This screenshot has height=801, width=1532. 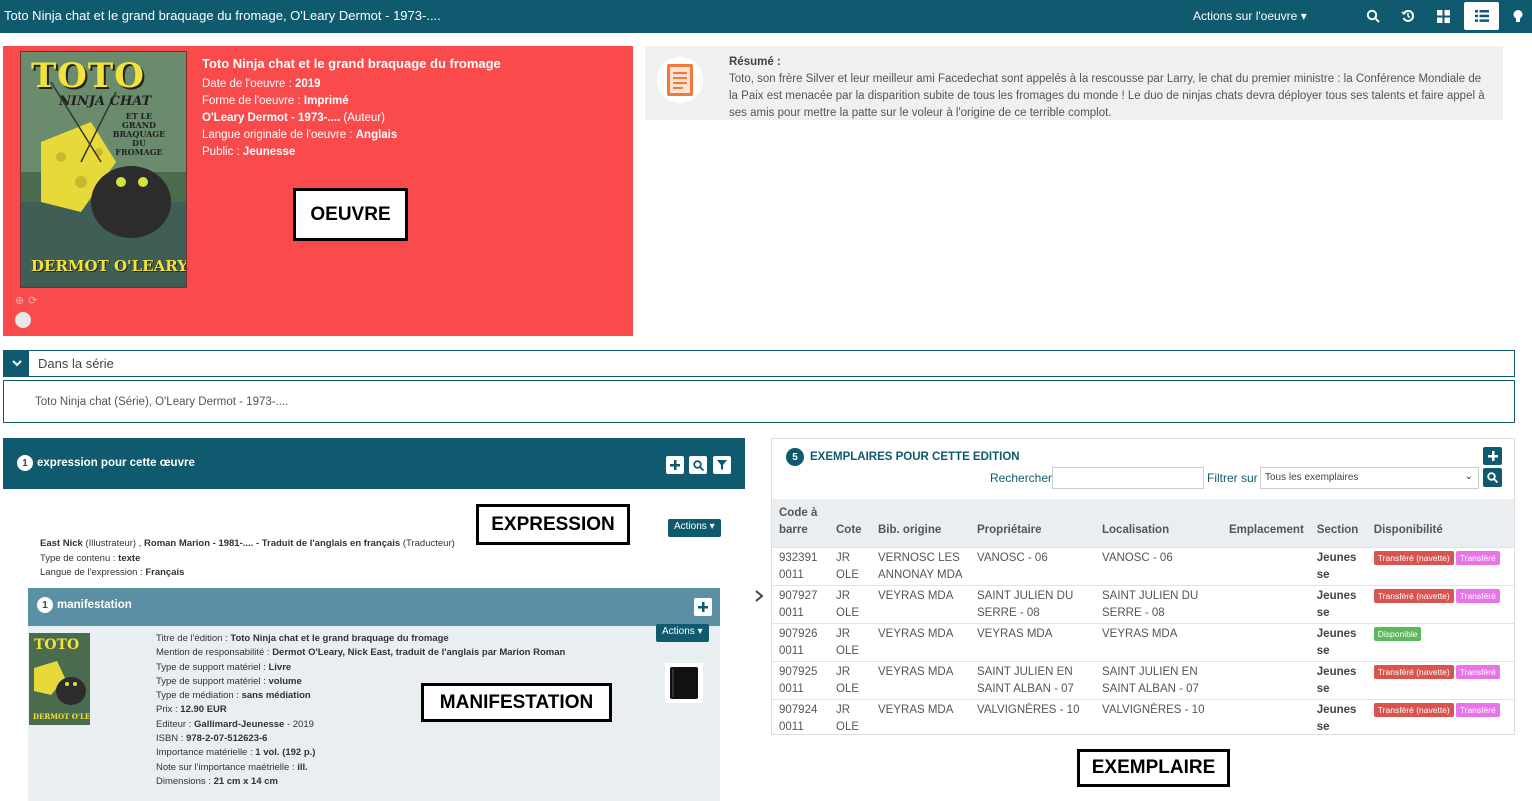 What do you see at coordinates (1482, 16) in the screenshot?
I see `list-view-icon` at bounding box center [1482, 16].